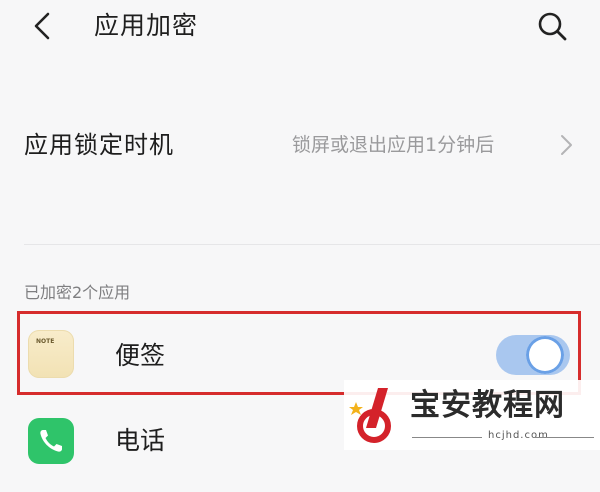 The width and height of the screenshot is (600, 492). I want to click on app-name-phone: 电话, so click(140, 440).